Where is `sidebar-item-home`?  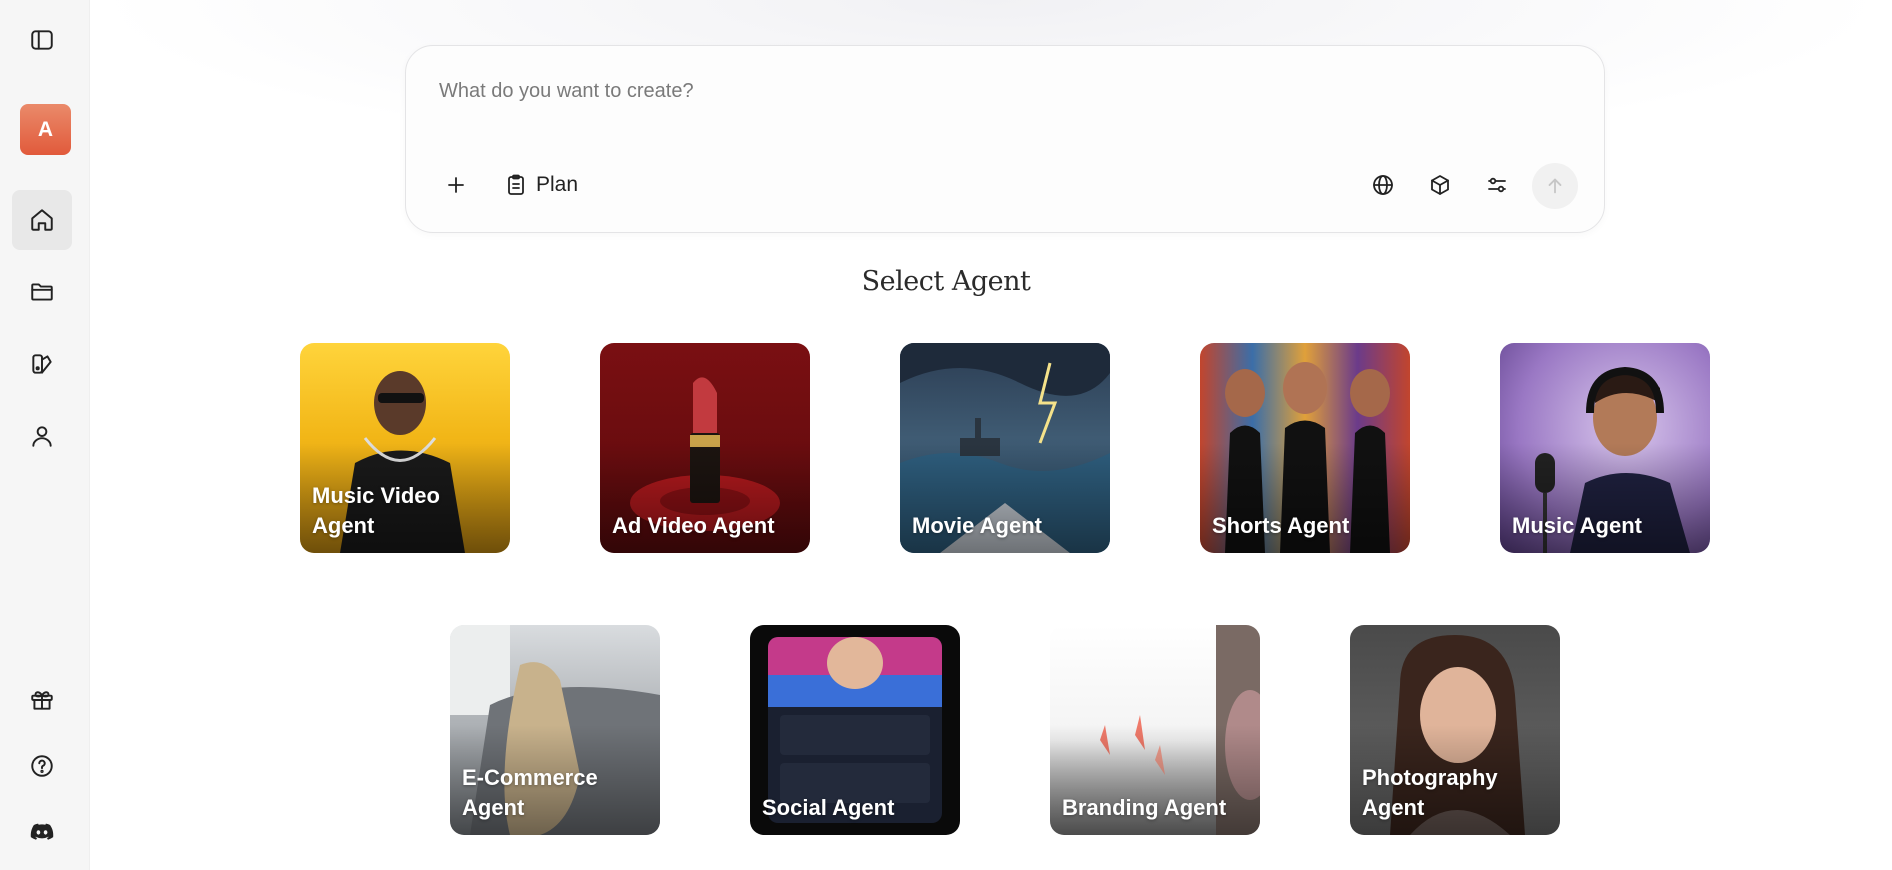 sidebar-item-home is located at coordinates (42, 220).